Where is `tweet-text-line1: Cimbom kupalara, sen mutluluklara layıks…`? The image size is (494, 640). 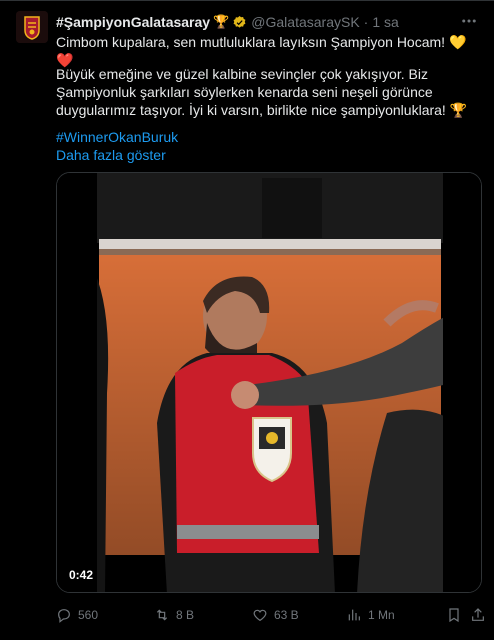
tweet-text-line1: Cimbom kupalara, sen mutluluklara layıks… is located at coordinates (268, 51).